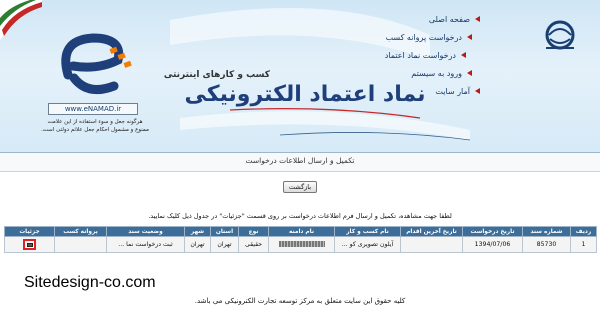  Describe the element at coordinates (423, 37) in the screenshot. I see `nav-label: درخواست پروانه کسب` at that location.